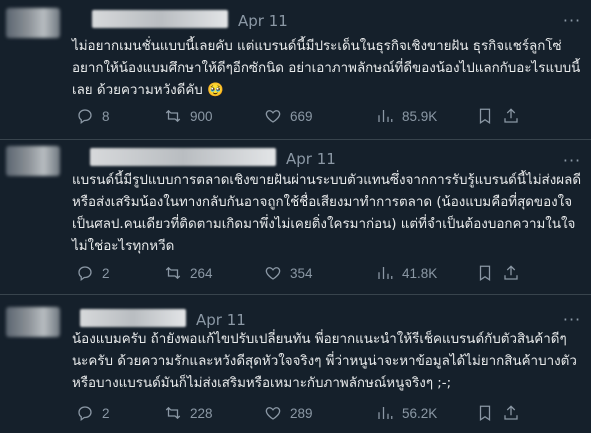  What do you see at coordinates (420, 273) in the screenshot?
I see `view-count: 41.8K` at bounding box center [420, 273].